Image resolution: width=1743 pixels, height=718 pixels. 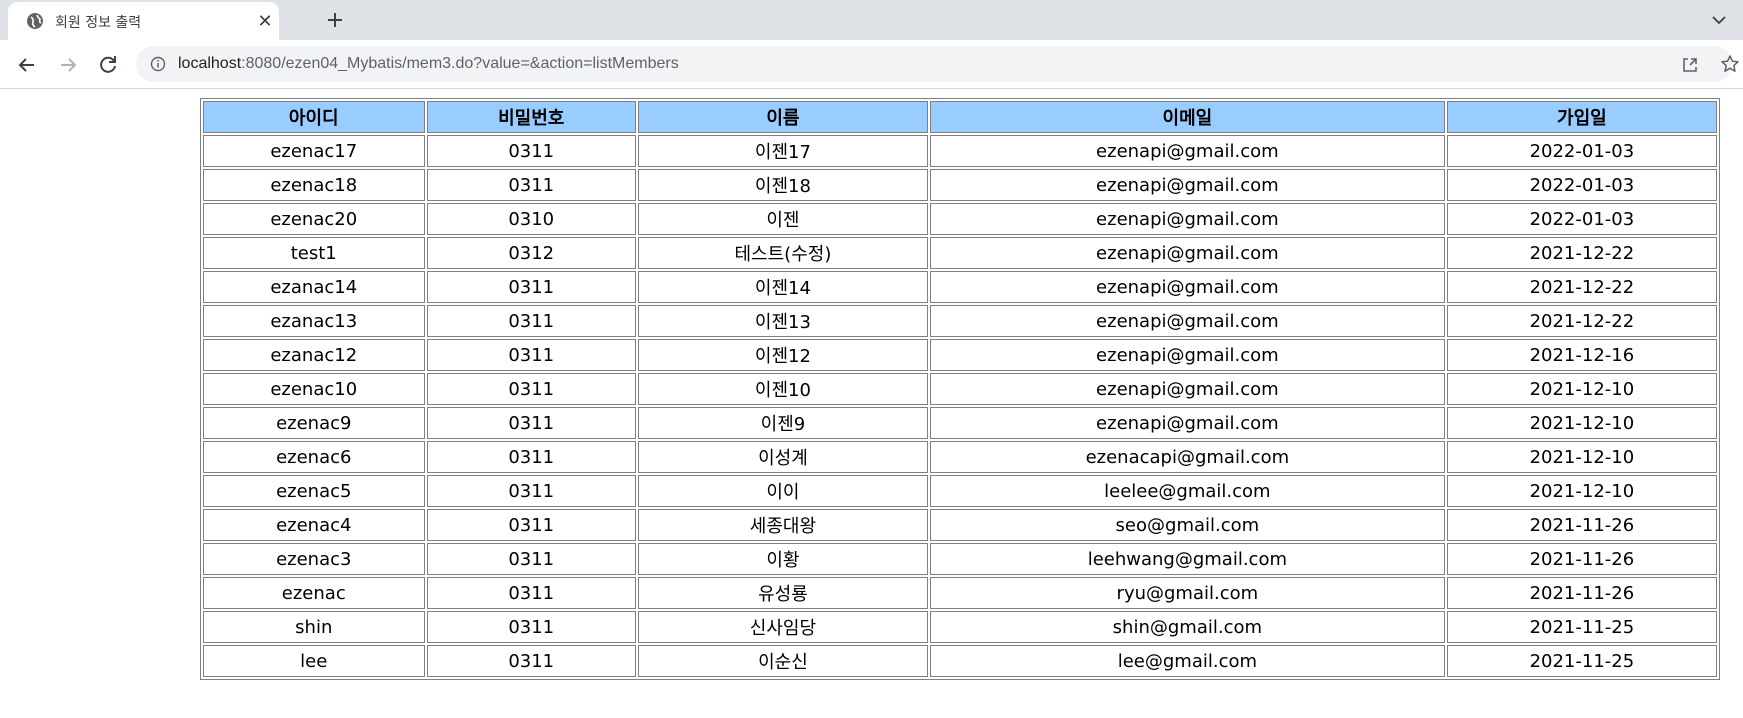 What do you see at coordinates (871, 20) in the screenshot?
I see `tab-strip: 회원 정보 출력 ✕` at bounding box center [871, 20].